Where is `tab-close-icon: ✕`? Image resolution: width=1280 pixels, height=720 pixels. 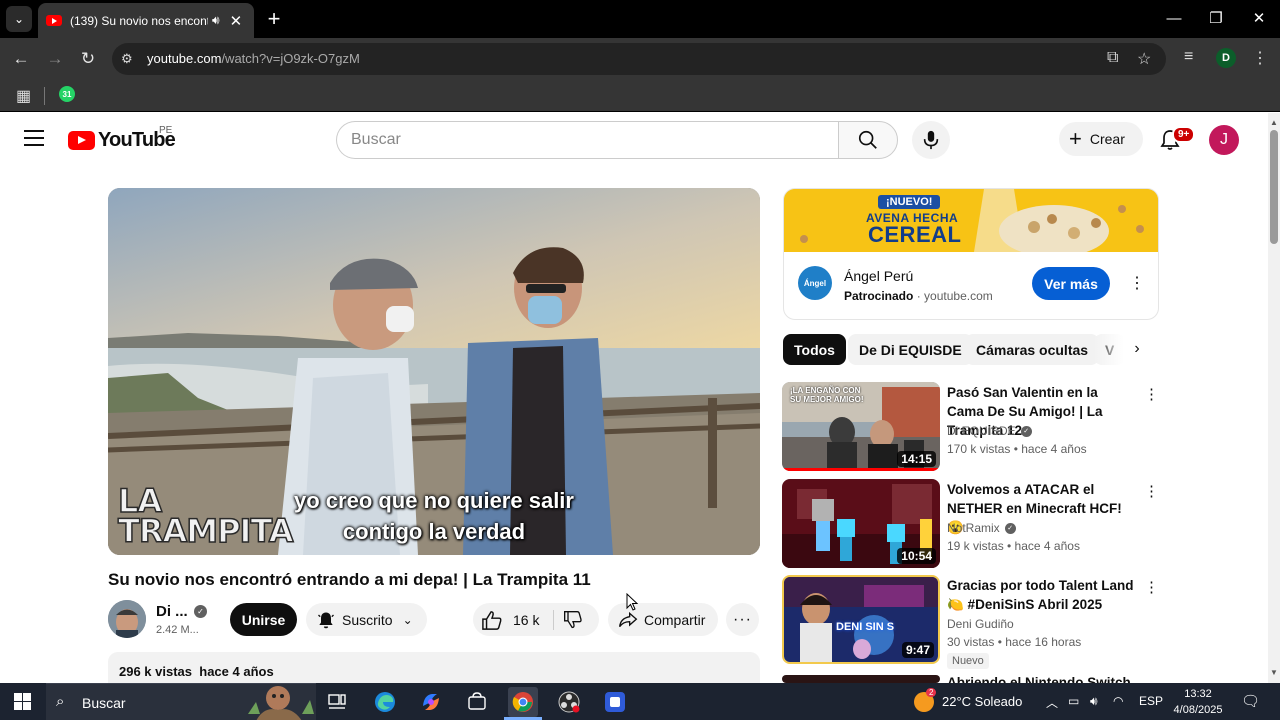
tab-close-icon: ✕ is located at coordinates (236, 21).